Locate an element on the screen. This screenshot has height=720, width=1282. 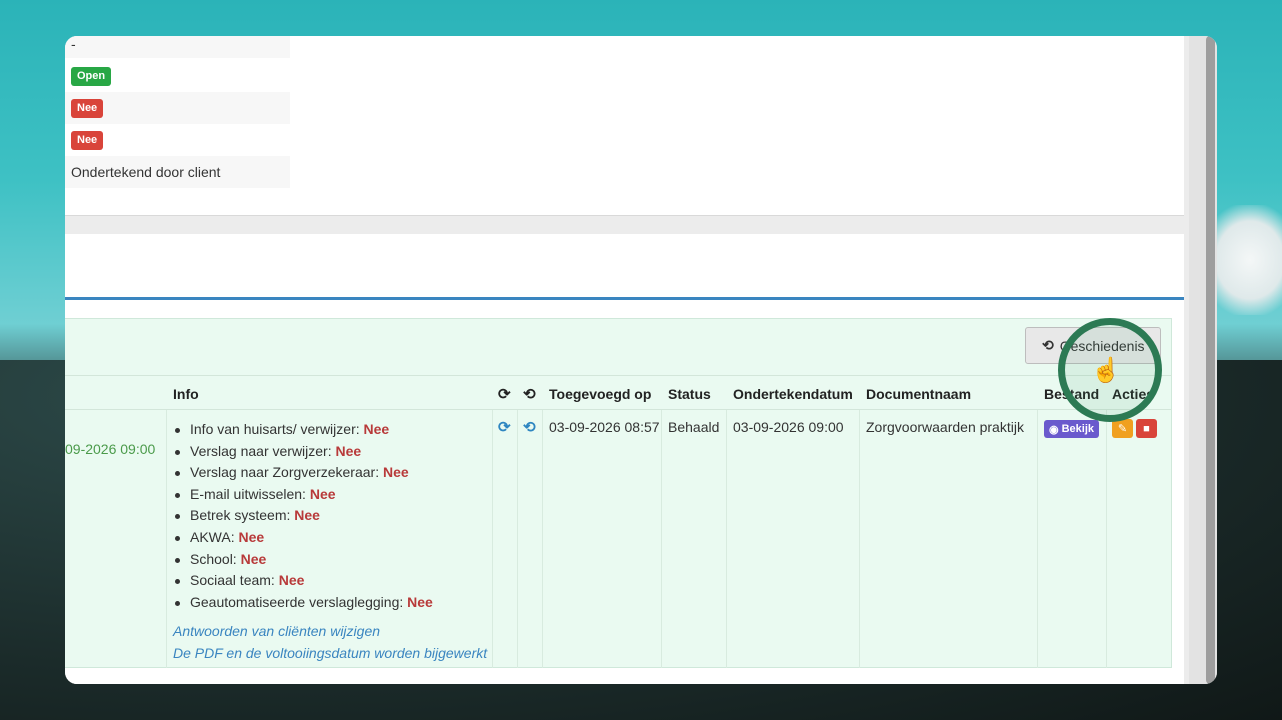
hand-cursor-icon: ☝ is located at coordinates (1106, 370).